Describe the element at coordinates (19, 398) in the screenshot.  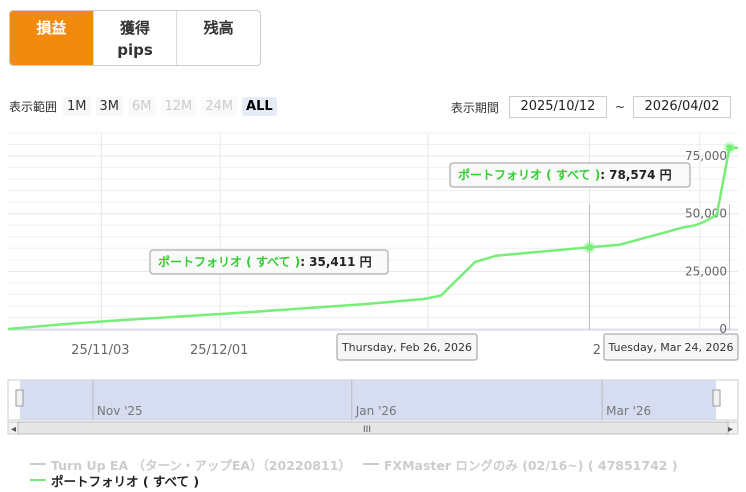
I see `navigator-handle-left` at that location.